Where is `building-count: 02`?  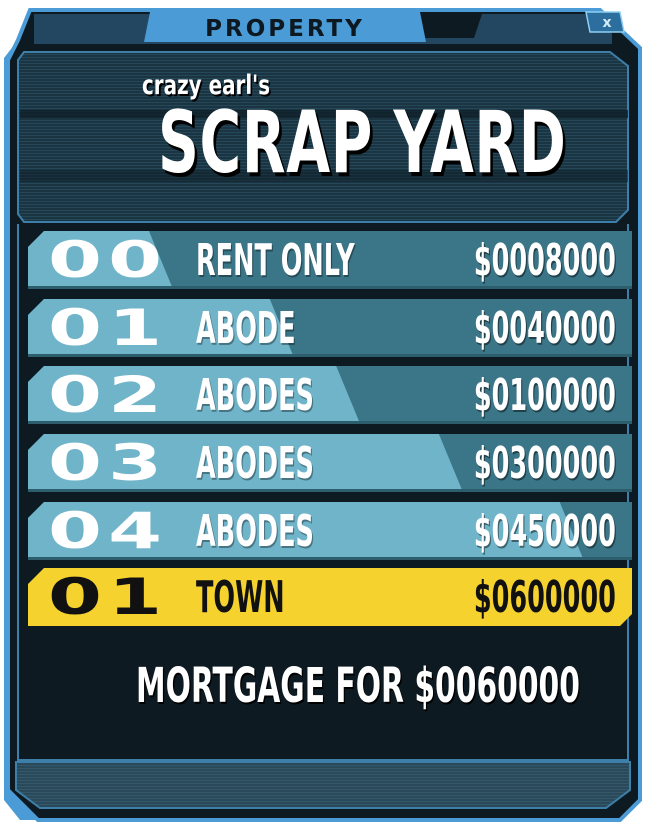
building-count: 02 is located at coordinates (108, 395).